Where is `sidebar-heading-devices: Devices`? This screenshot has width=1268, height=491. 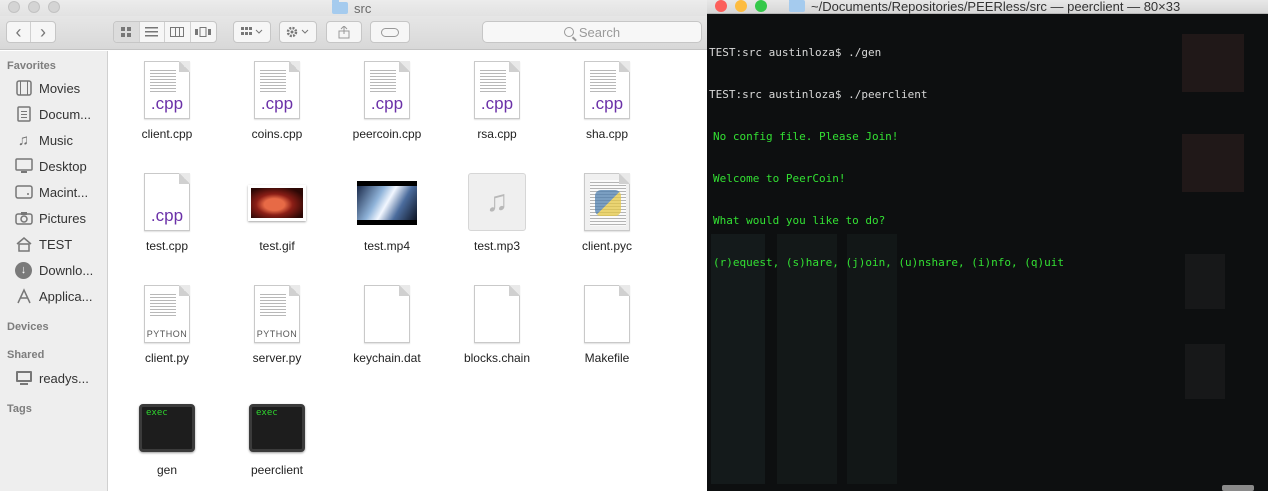
sidebar-heading-devices: Devices is located at coordinates (28, 327).